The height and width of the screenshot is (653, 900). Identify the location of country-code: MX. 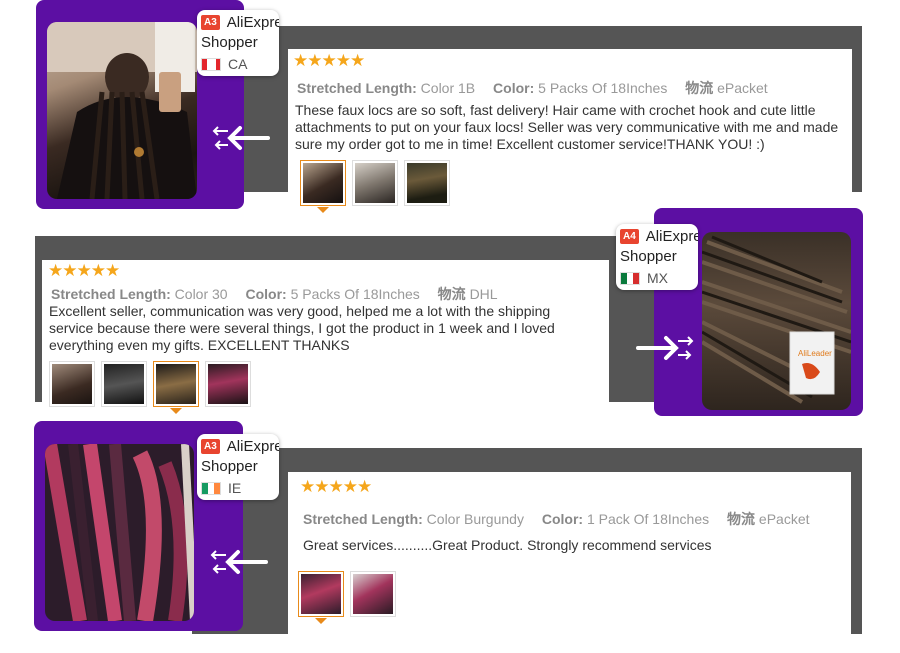
(657, 278).